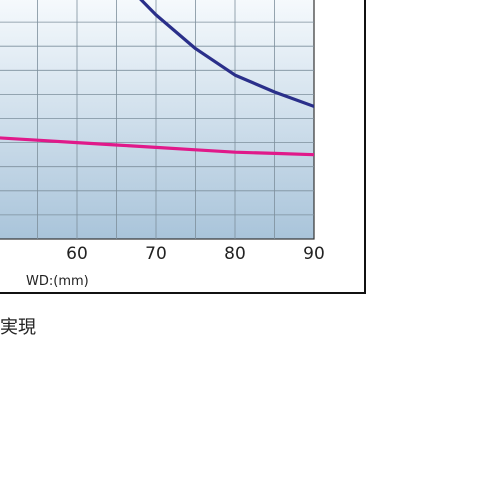  I want to click on caption-text: 実現, so click(18, 327).